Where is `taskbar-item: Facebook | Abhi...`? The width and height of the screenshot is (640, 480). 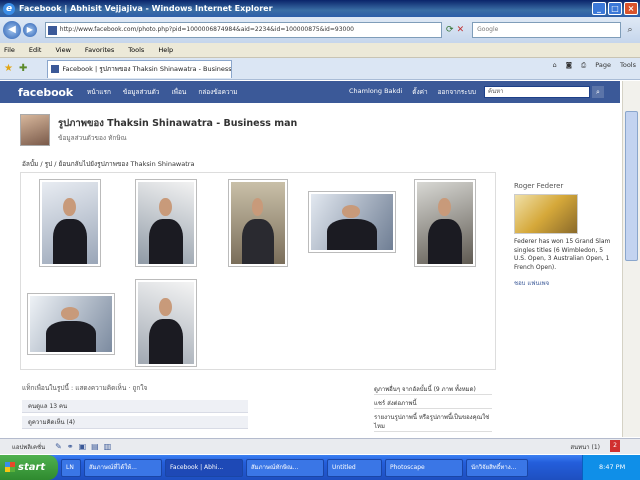
taskbar-item: Facebook | Abhi... is located at coordinates (204, 467).